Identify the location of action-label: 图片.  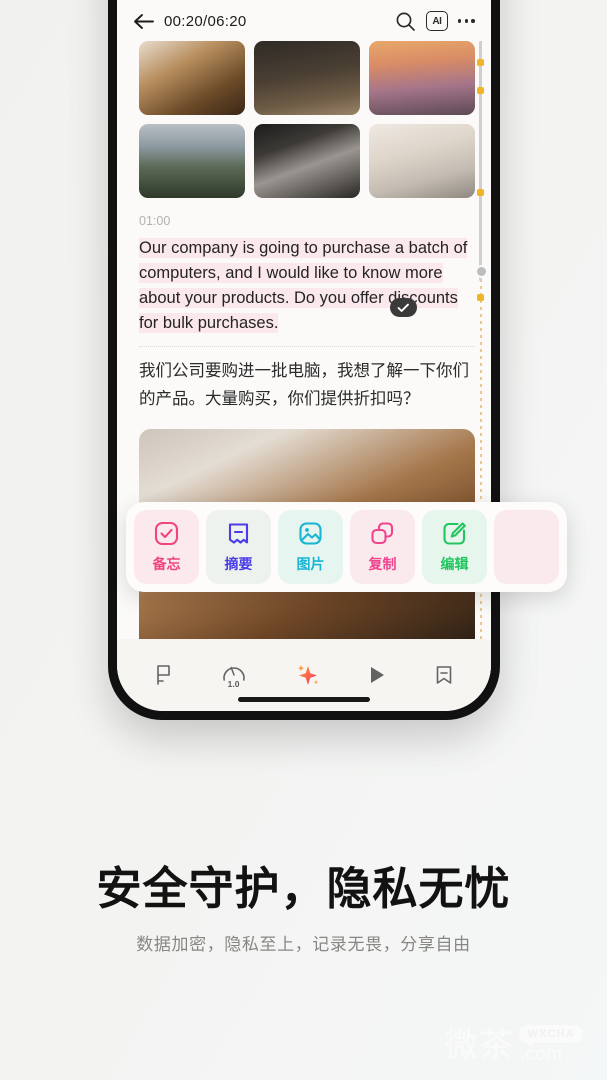
(310, 564).